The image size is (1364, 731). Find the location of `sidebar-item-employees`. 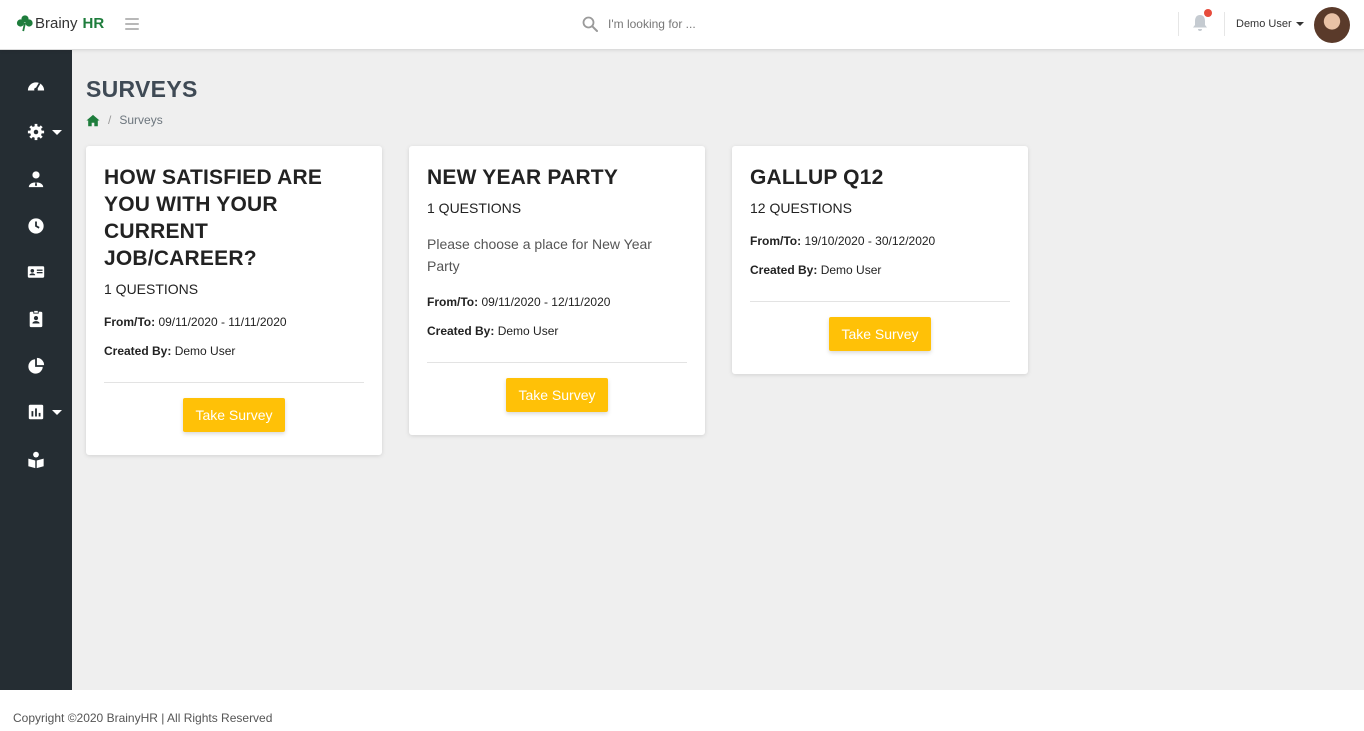

sidebar-item-employees is located at coordinates (36, 179).